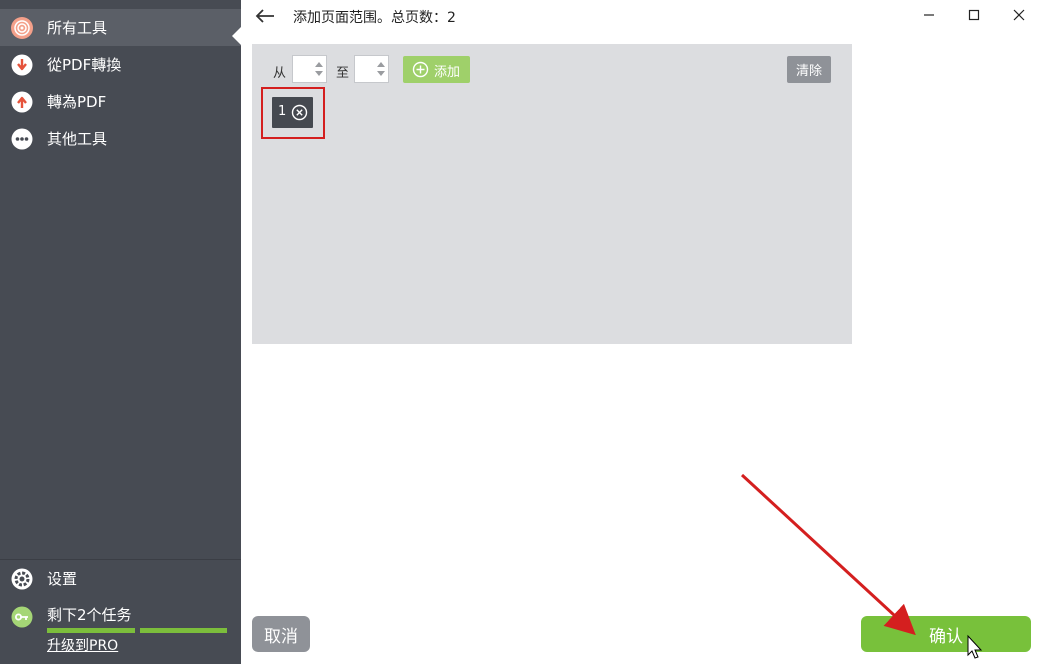  Describe the element at coordinates (120, 101) in the screenshot. I see `sidebar-item-convert-to-pdf: 轉為PDF` at that location.